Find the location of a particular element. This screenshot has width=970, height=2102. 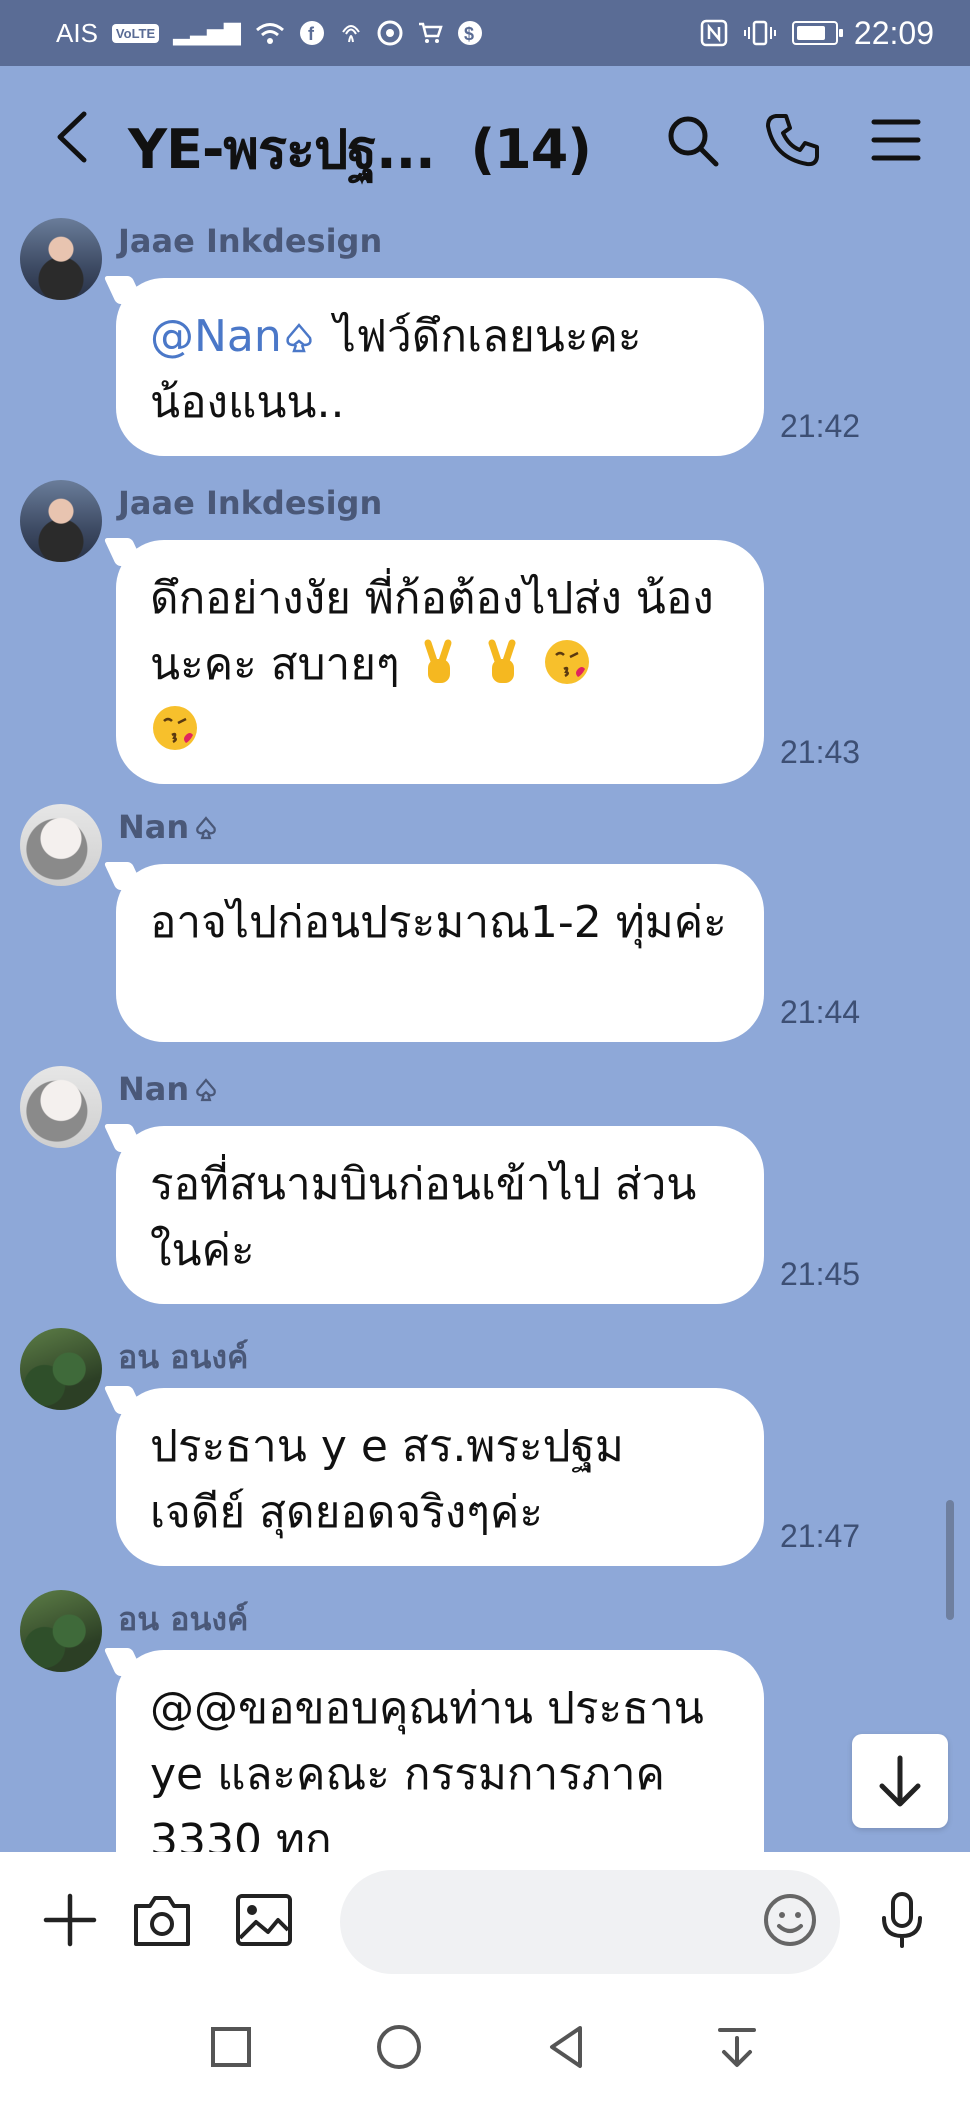

chat-title: YE-พระปฐ... (14) is located at coordinates (360, 149).